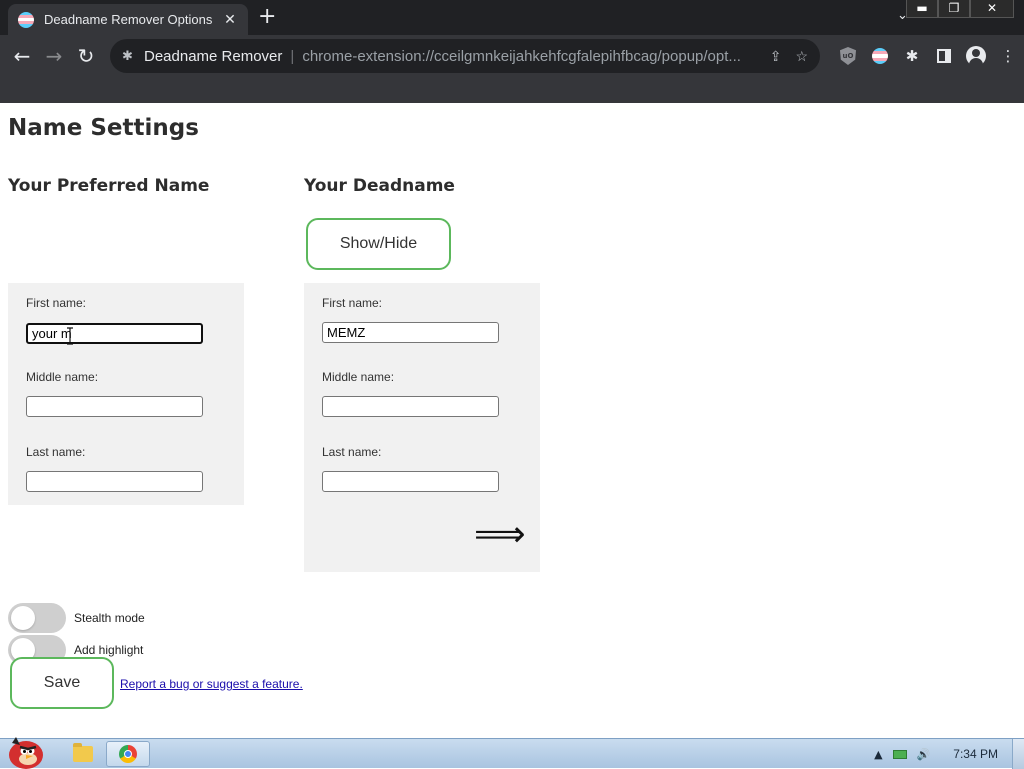  What do you see at coordinates (352, 452) in the screenshot?
I see `deadname-last-name-label: Last name:` at bounding box center [352, 452].